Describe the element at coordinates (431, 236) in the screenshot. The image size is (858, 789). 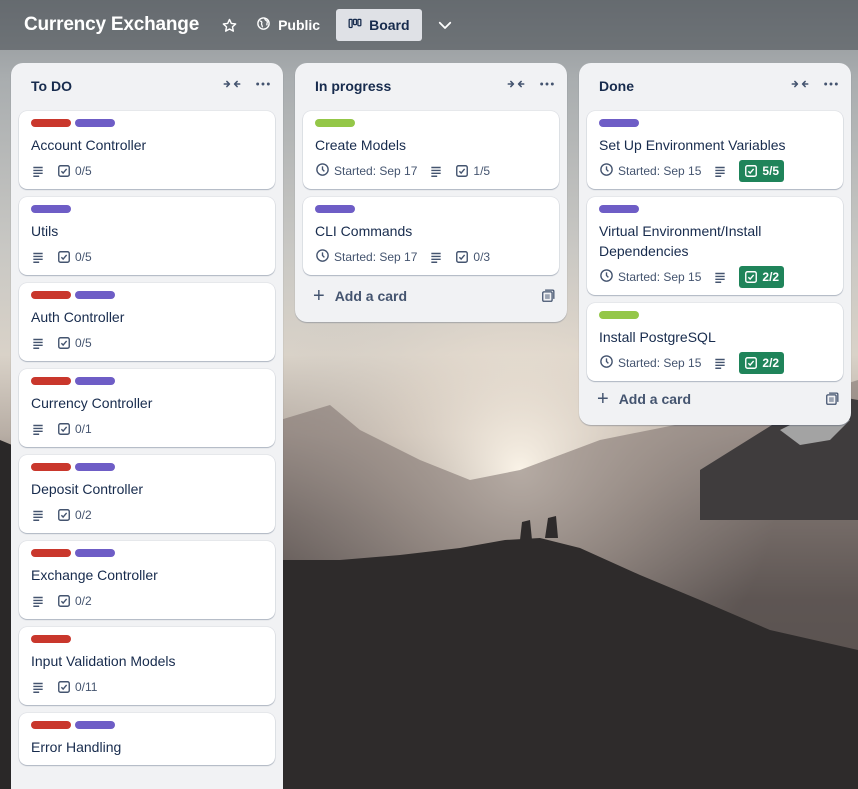
I see `card: CLI Commands Started: Sep 17 0/3` at that location.